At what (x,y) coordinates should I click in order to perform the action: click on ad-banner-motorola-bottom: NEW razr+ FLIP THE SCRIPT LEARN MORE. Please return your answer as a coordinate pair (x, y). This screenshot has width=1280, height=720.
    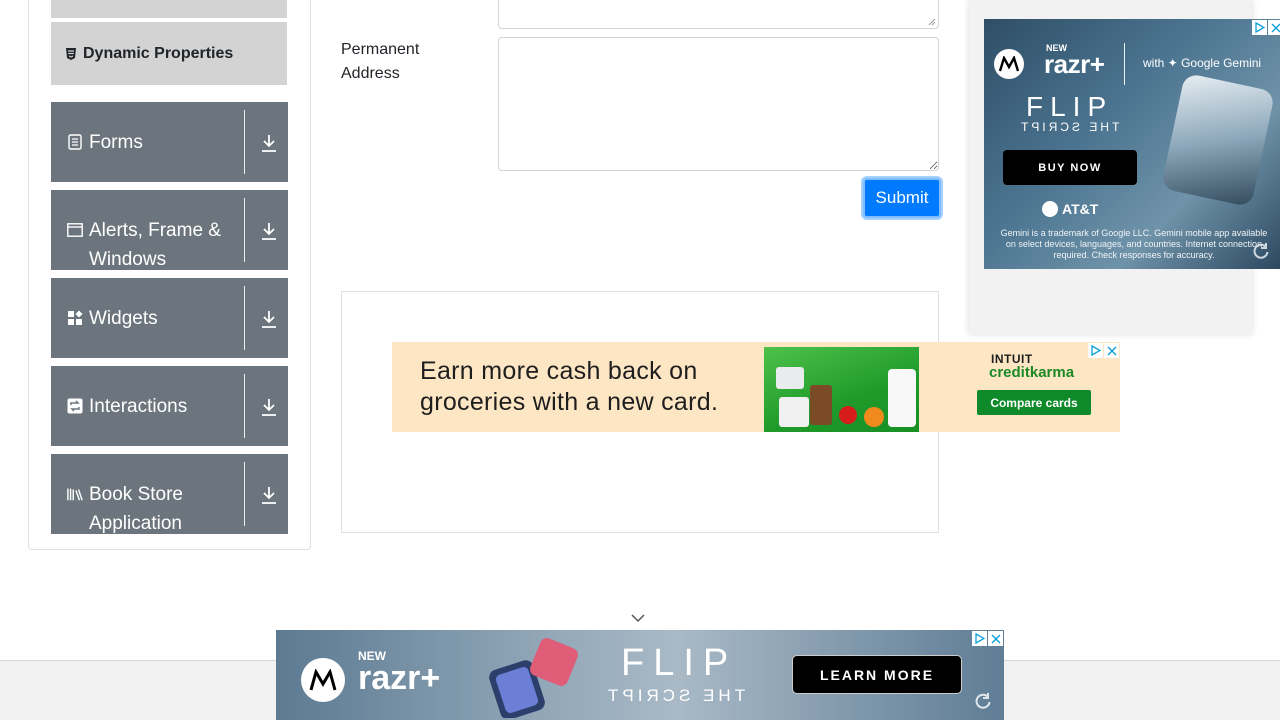
    Looking at the image, I should click on (640, 675).